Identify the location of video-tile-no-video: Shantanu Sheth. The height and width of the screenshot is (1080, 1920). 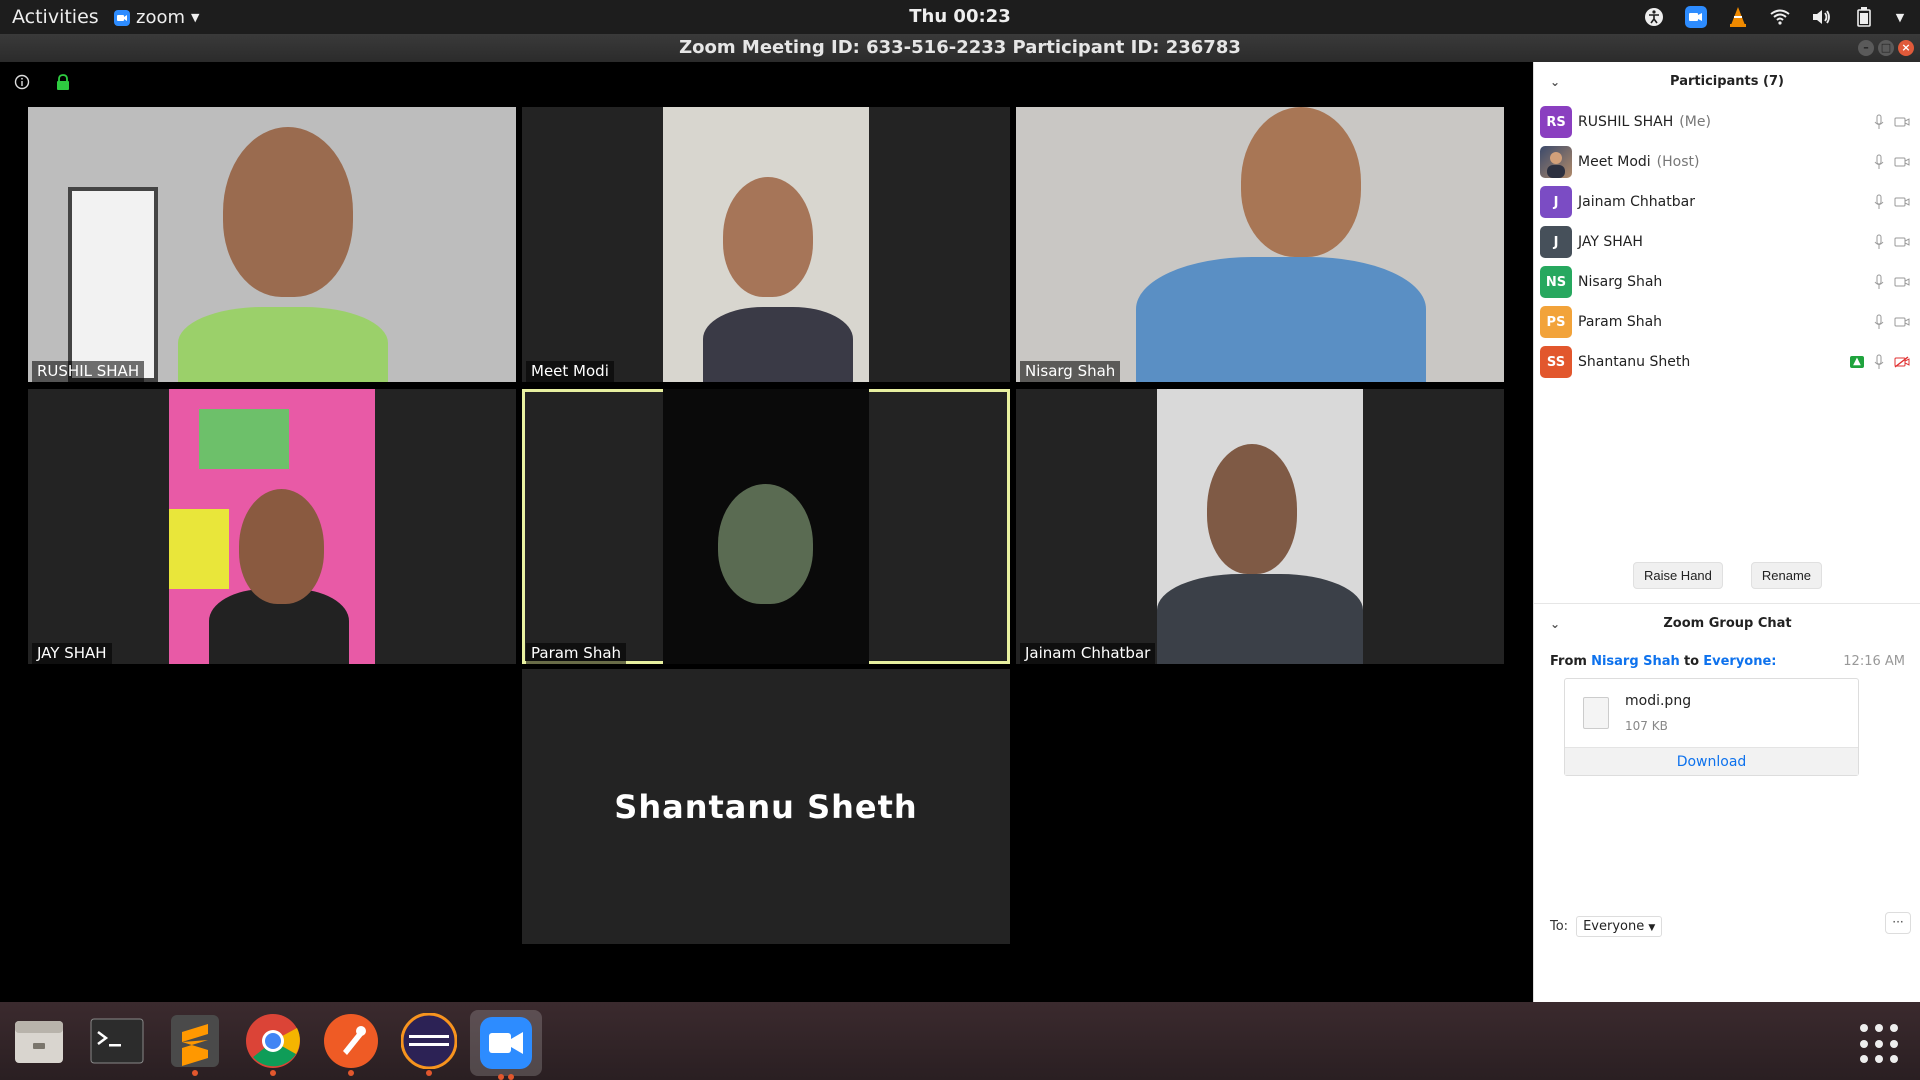
(766, 806).